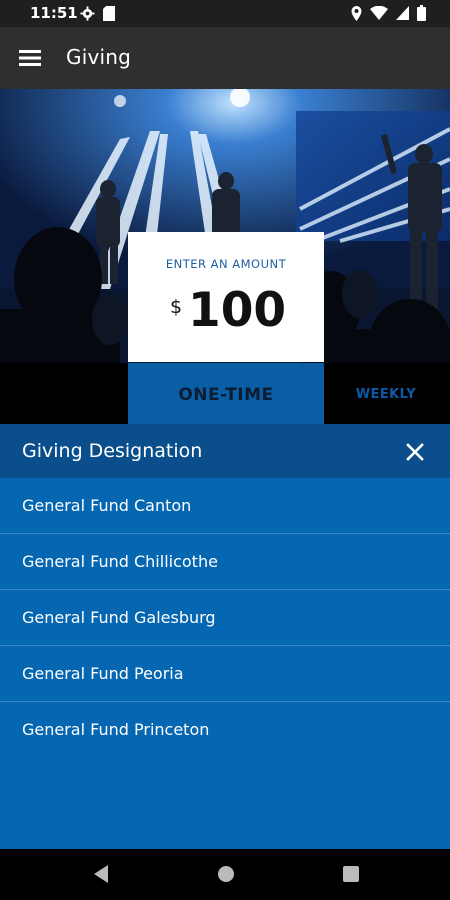  I want to click on status-bar: 11:51, so click(225, 13).